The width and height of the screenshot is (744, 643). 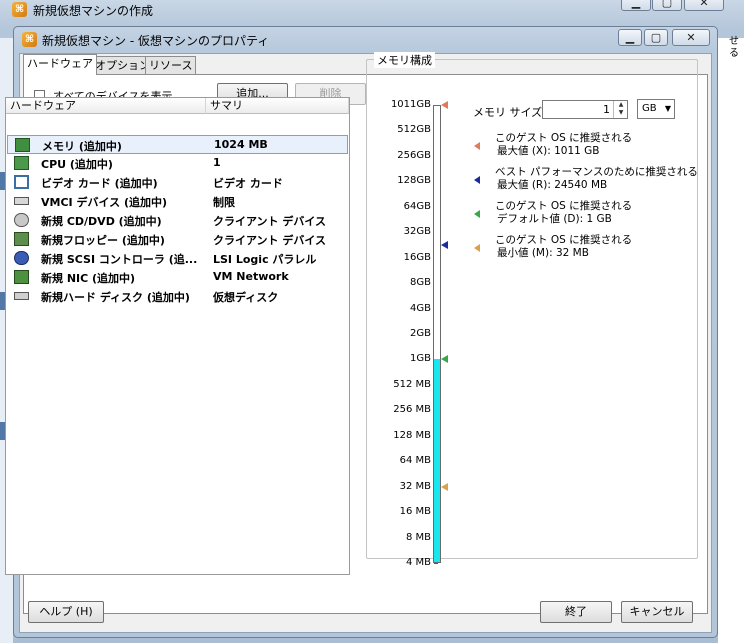 What do you see at coordinates (177, 239) in the screenshot?
I see `table-row: 新規フロッピー (追加中) クライアント デバイス` at bounding box center [177, 239].